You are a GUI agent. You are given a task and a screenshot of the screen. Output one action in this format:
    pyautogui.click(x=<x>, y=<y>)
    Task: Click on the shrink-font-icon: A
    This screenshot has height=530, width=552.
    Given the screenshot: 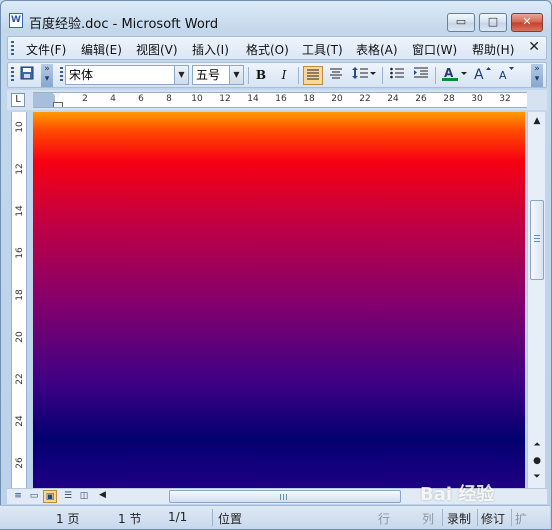 What is the action you would take?
    pyautogui.click(x=507, y=75)
    